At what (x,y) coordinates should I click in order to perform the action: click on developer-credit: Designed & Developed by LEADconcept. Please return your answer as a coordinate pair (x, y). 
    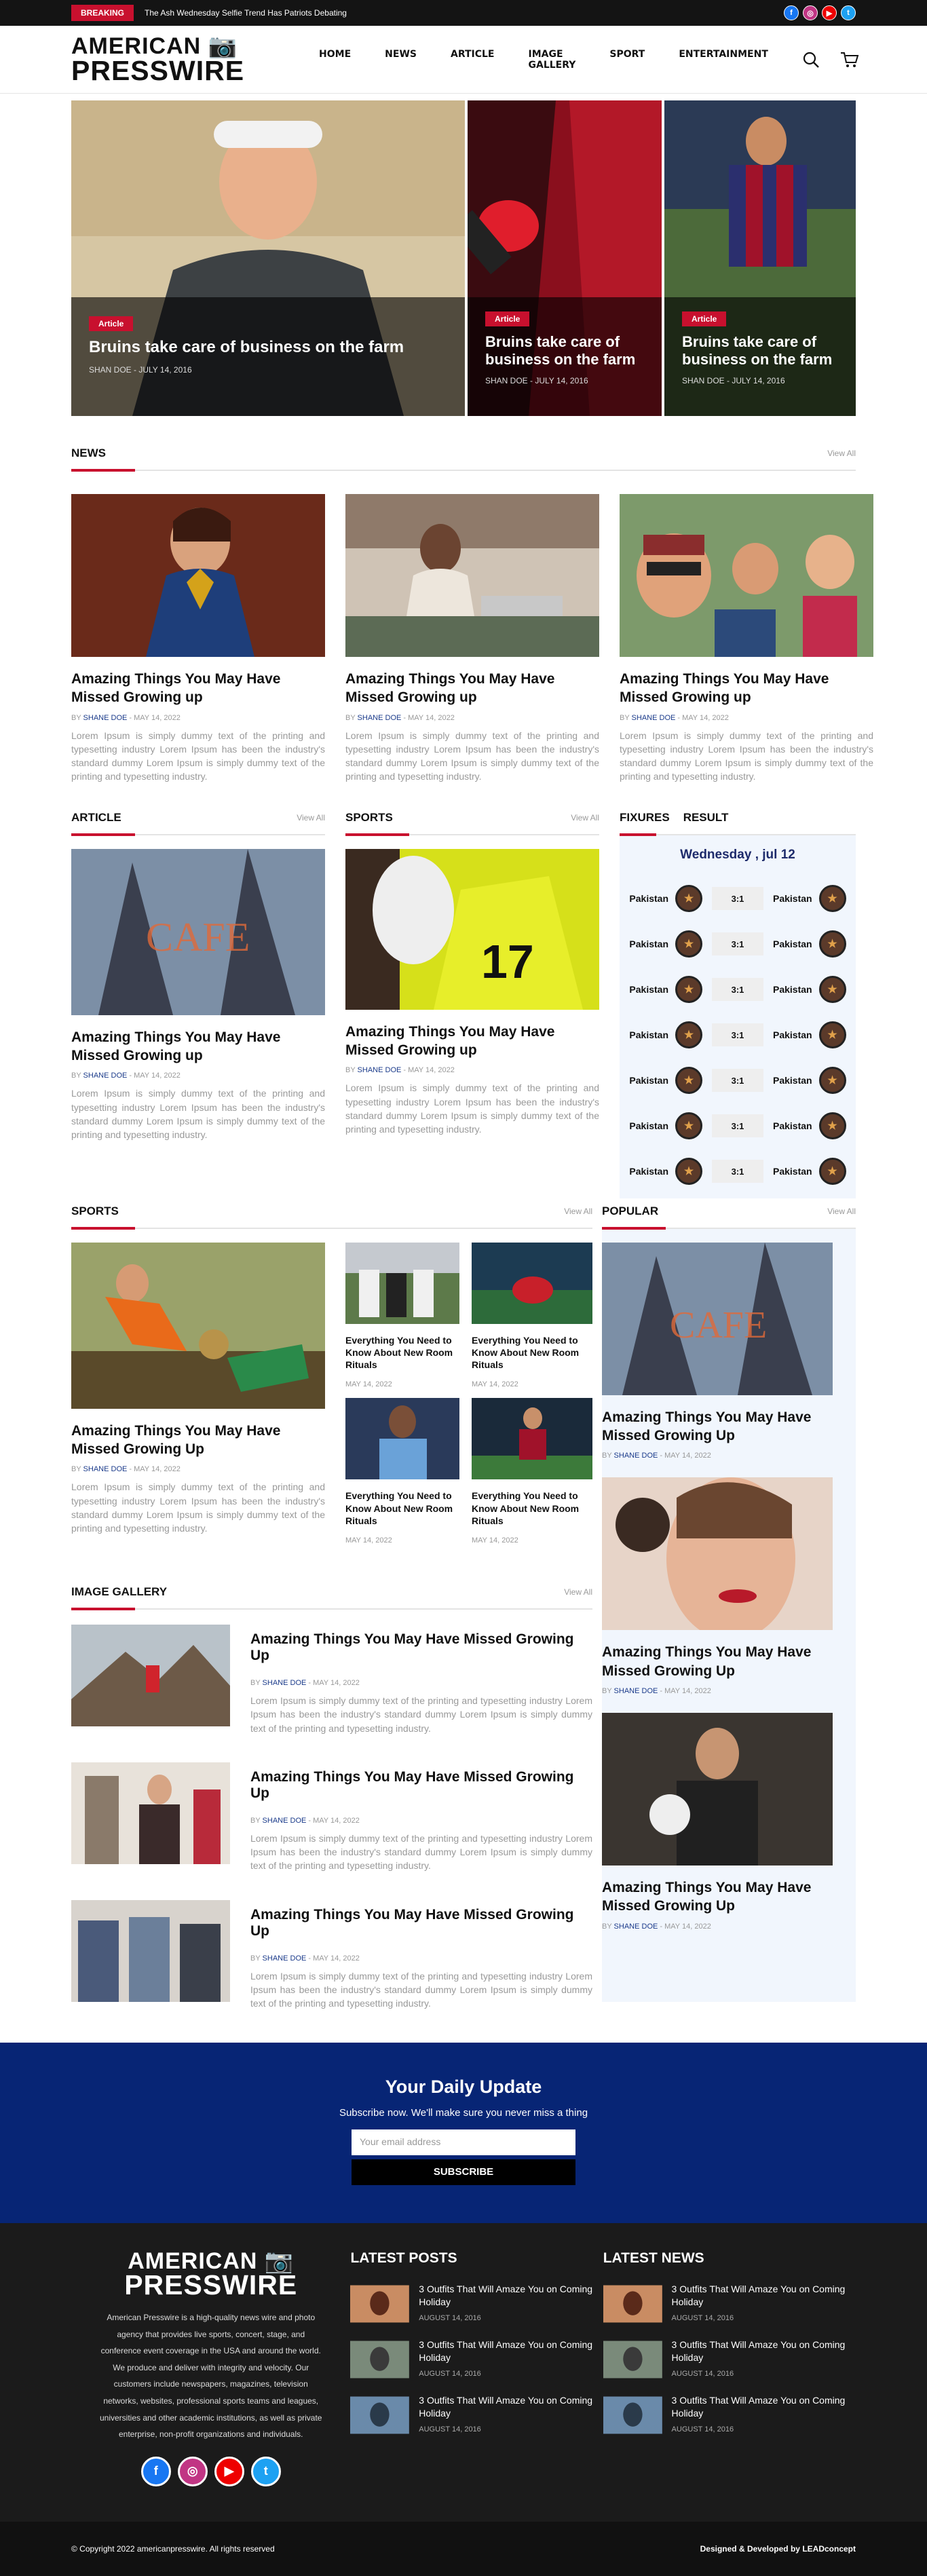
    Looking at the image, I should click on (778, 2549).